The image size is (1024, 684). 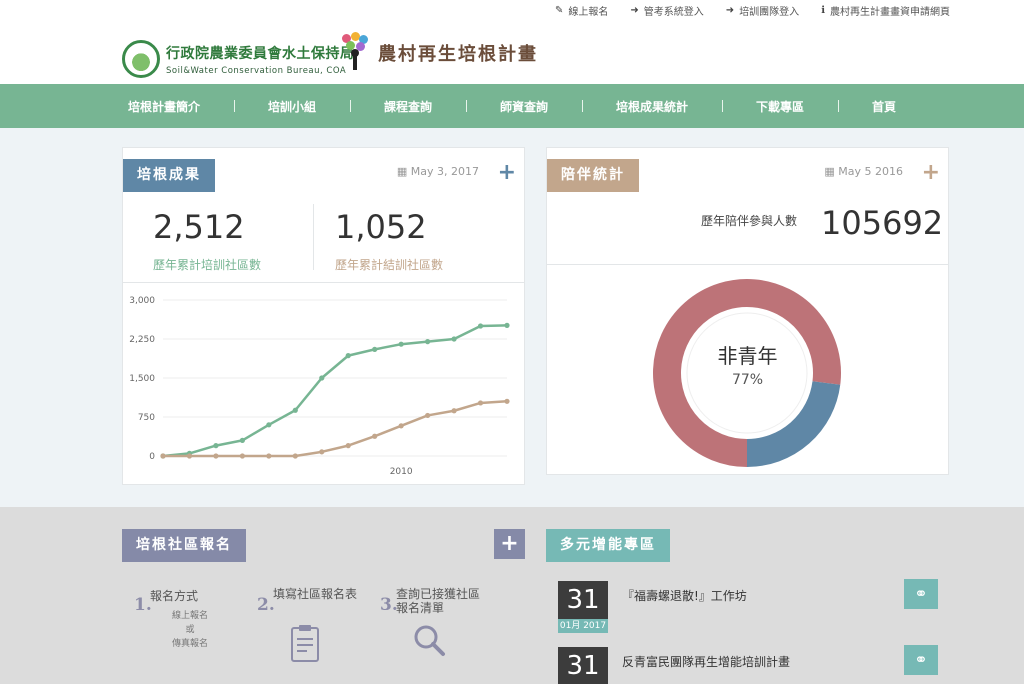 What do you see at coordinates (429, 640) in the screenshot?
I see `search-icon` at bounding box center [429, 640].